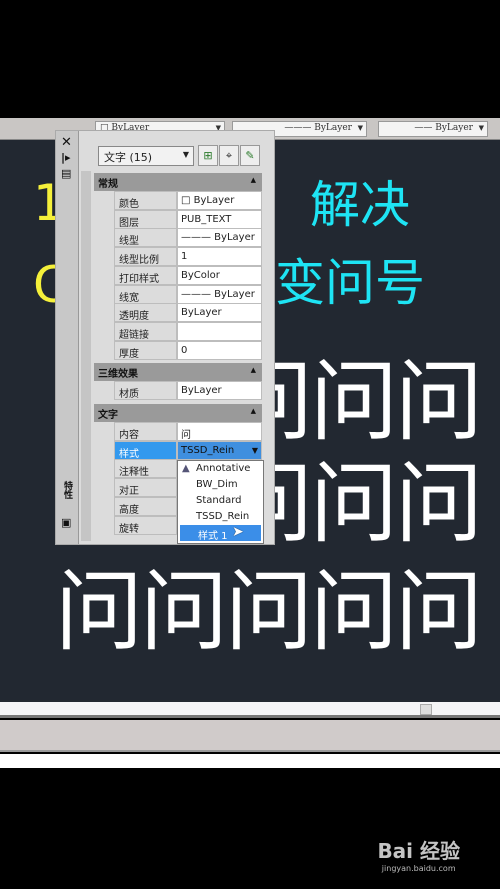 The width and height of the screenshot is (500, 889). What do you see at coordinates (229, 155) in the screenshot?
I see `select-objects-button: ⌖` at bounding box center [229, 155].